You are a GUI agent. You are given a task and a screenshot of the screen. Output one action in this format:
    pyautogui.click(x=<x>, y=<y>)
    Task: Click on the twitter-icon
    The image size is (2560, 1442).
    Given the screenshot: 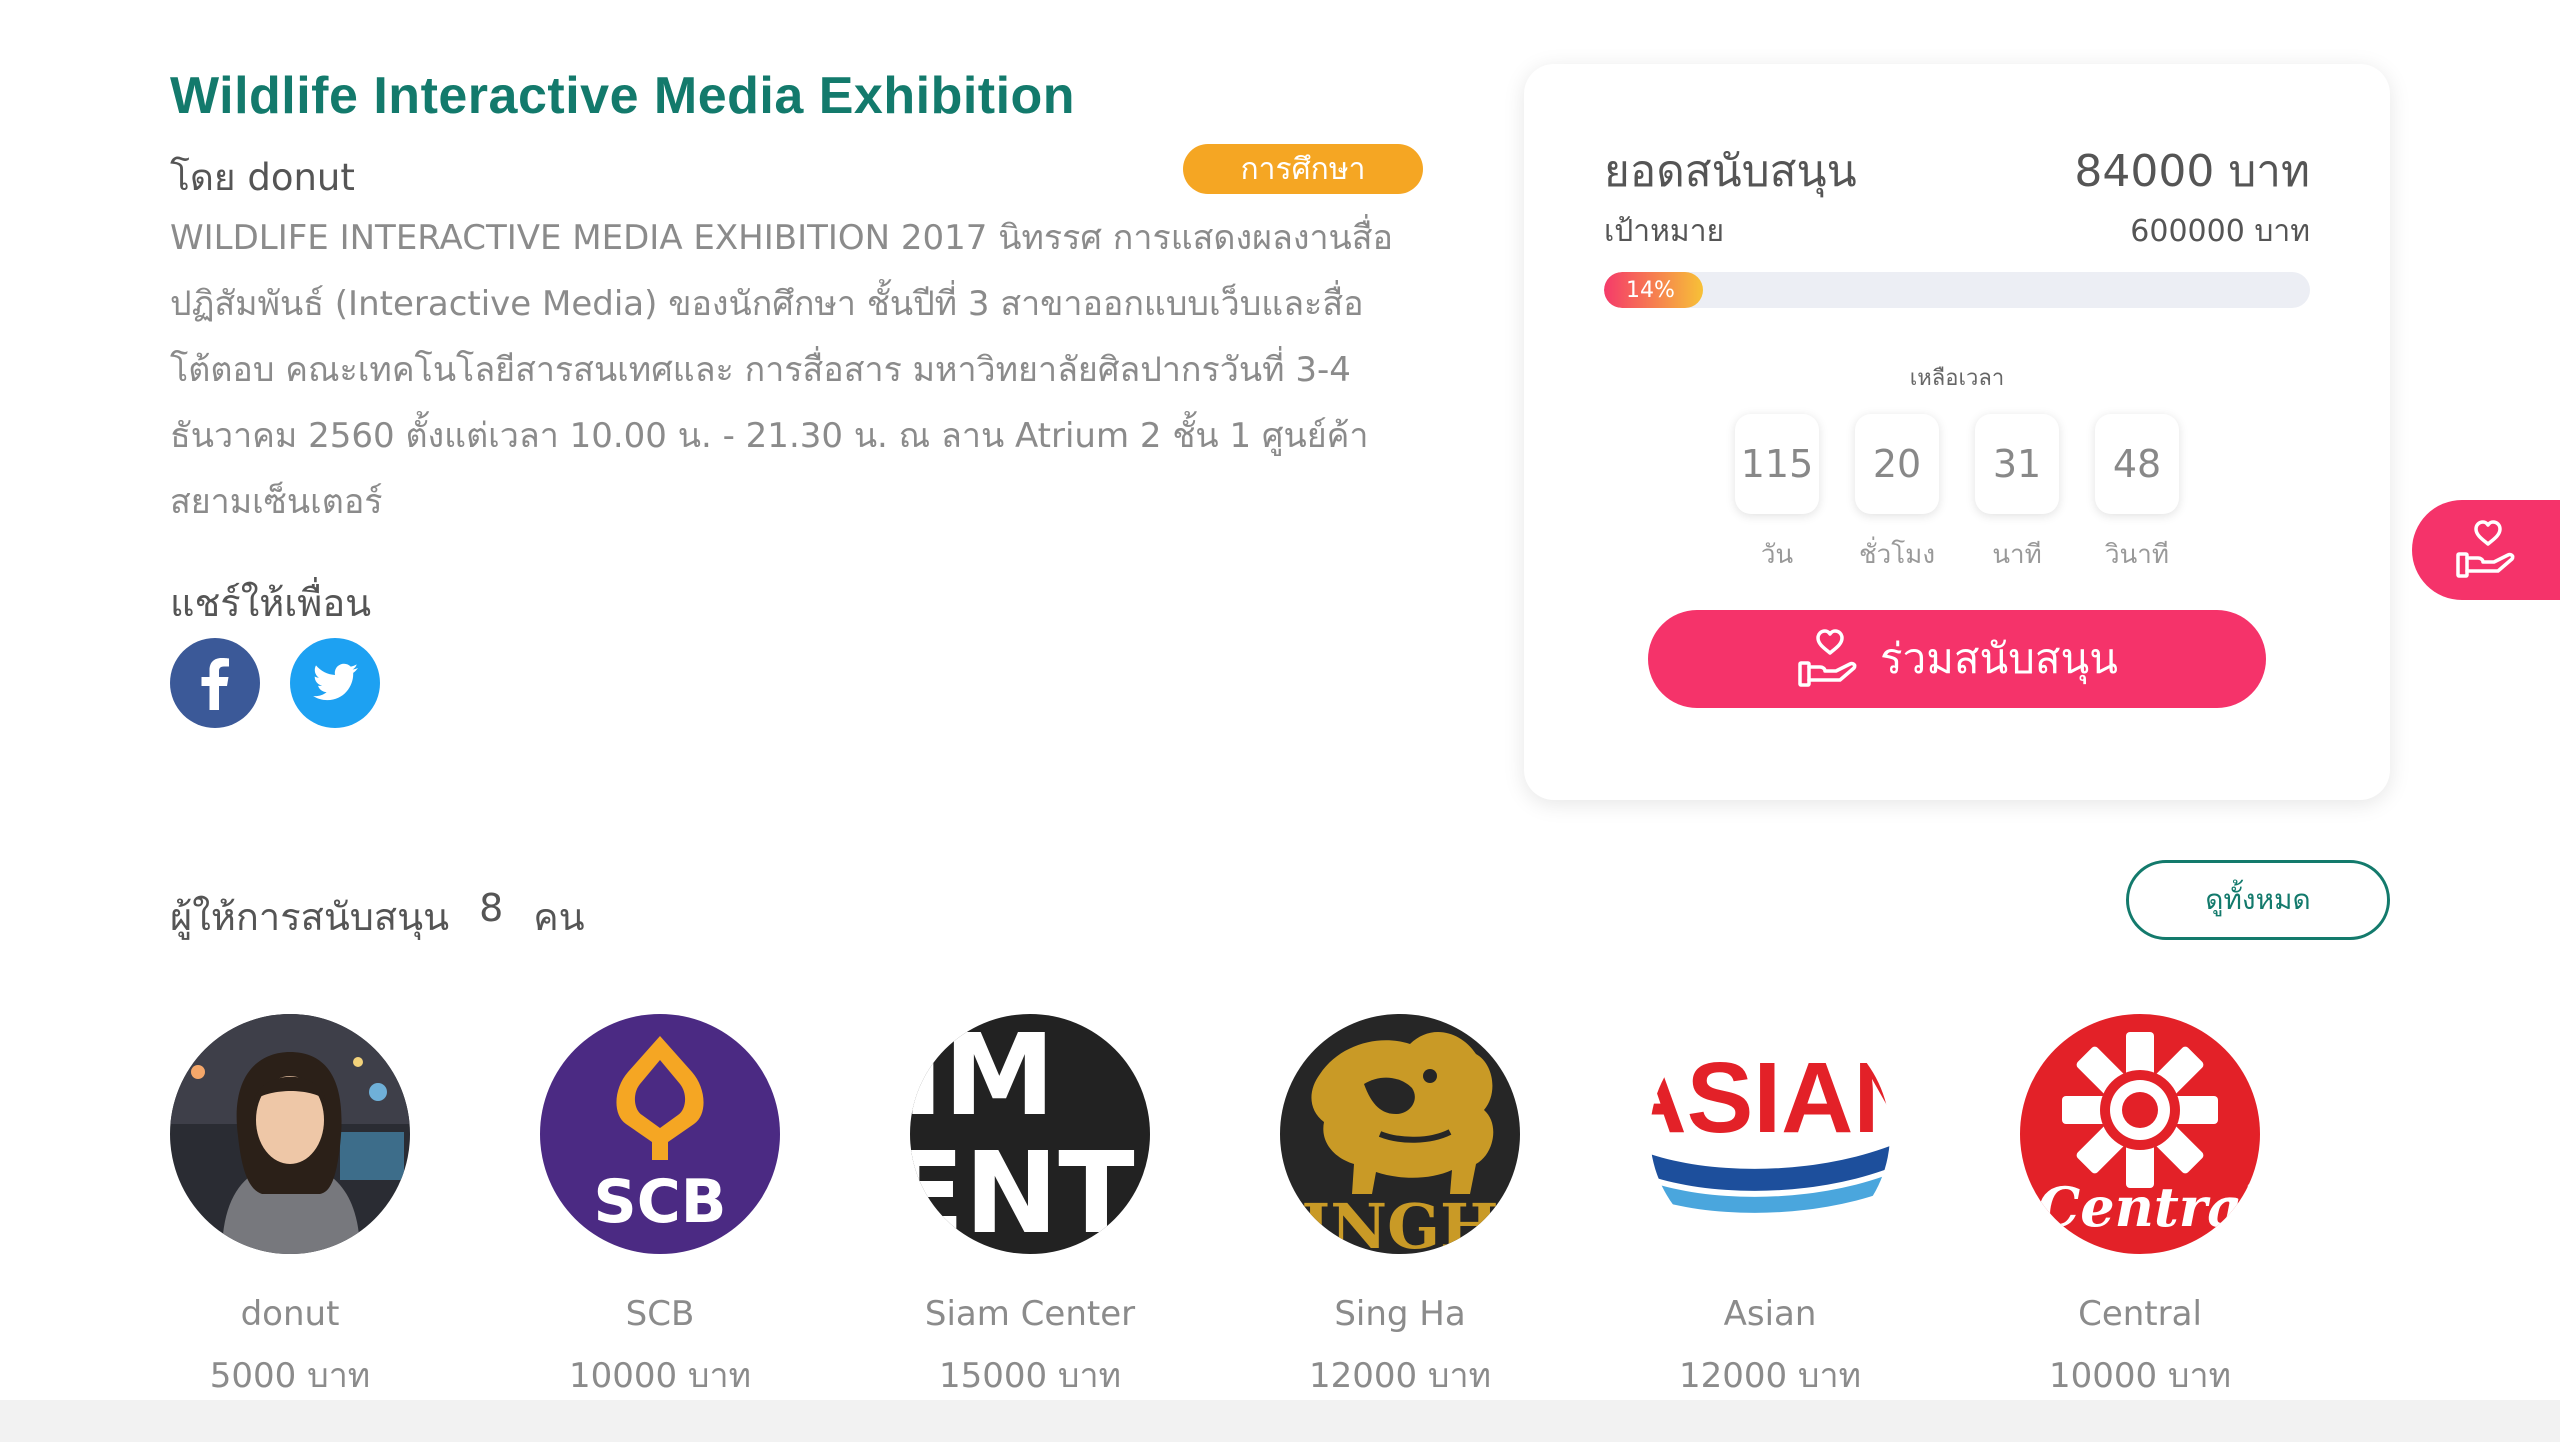 What is the action you would take?
    pyautogui.click(x=335, y=682)
    